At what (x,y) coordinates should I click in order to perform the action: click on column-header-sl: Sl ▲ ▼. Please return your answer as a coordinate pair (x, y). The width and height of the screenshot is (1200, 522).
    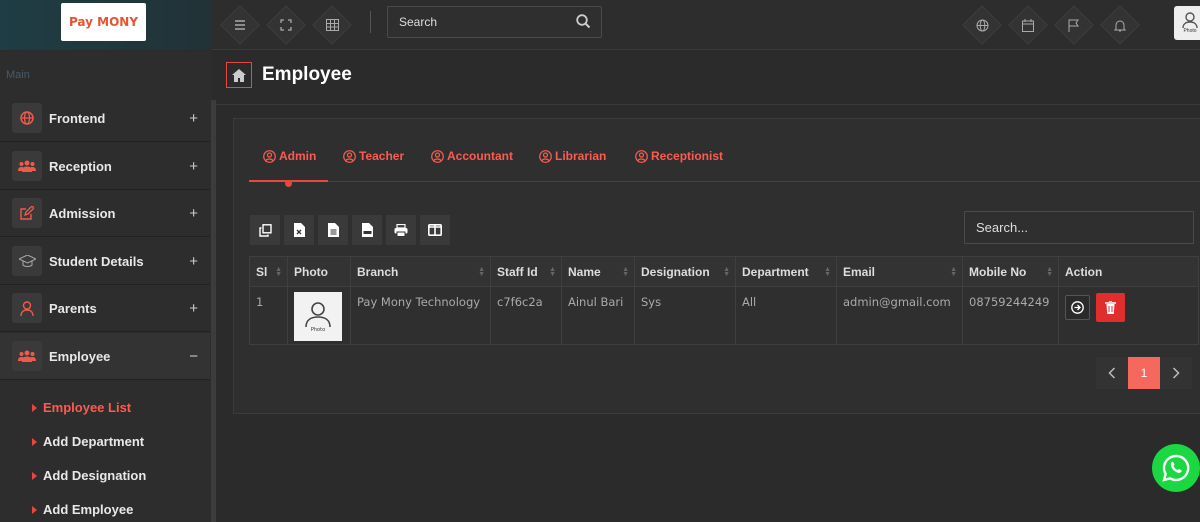
    Looking at the image, I should click on (268, 271).